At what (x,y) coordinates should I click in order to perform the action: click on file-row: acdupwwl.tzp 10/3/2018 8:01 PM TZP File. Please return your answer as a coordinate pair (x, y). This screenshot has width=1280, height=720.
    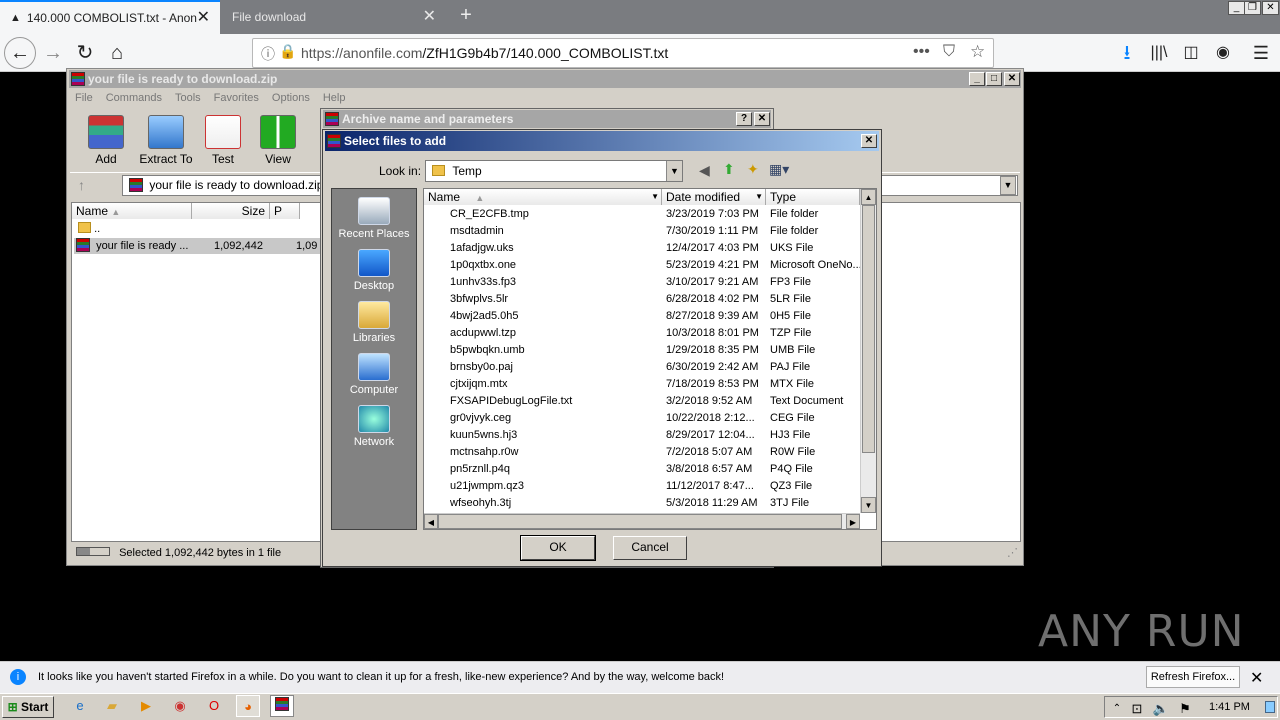
    Looking at the image, I should click on (642, 333).